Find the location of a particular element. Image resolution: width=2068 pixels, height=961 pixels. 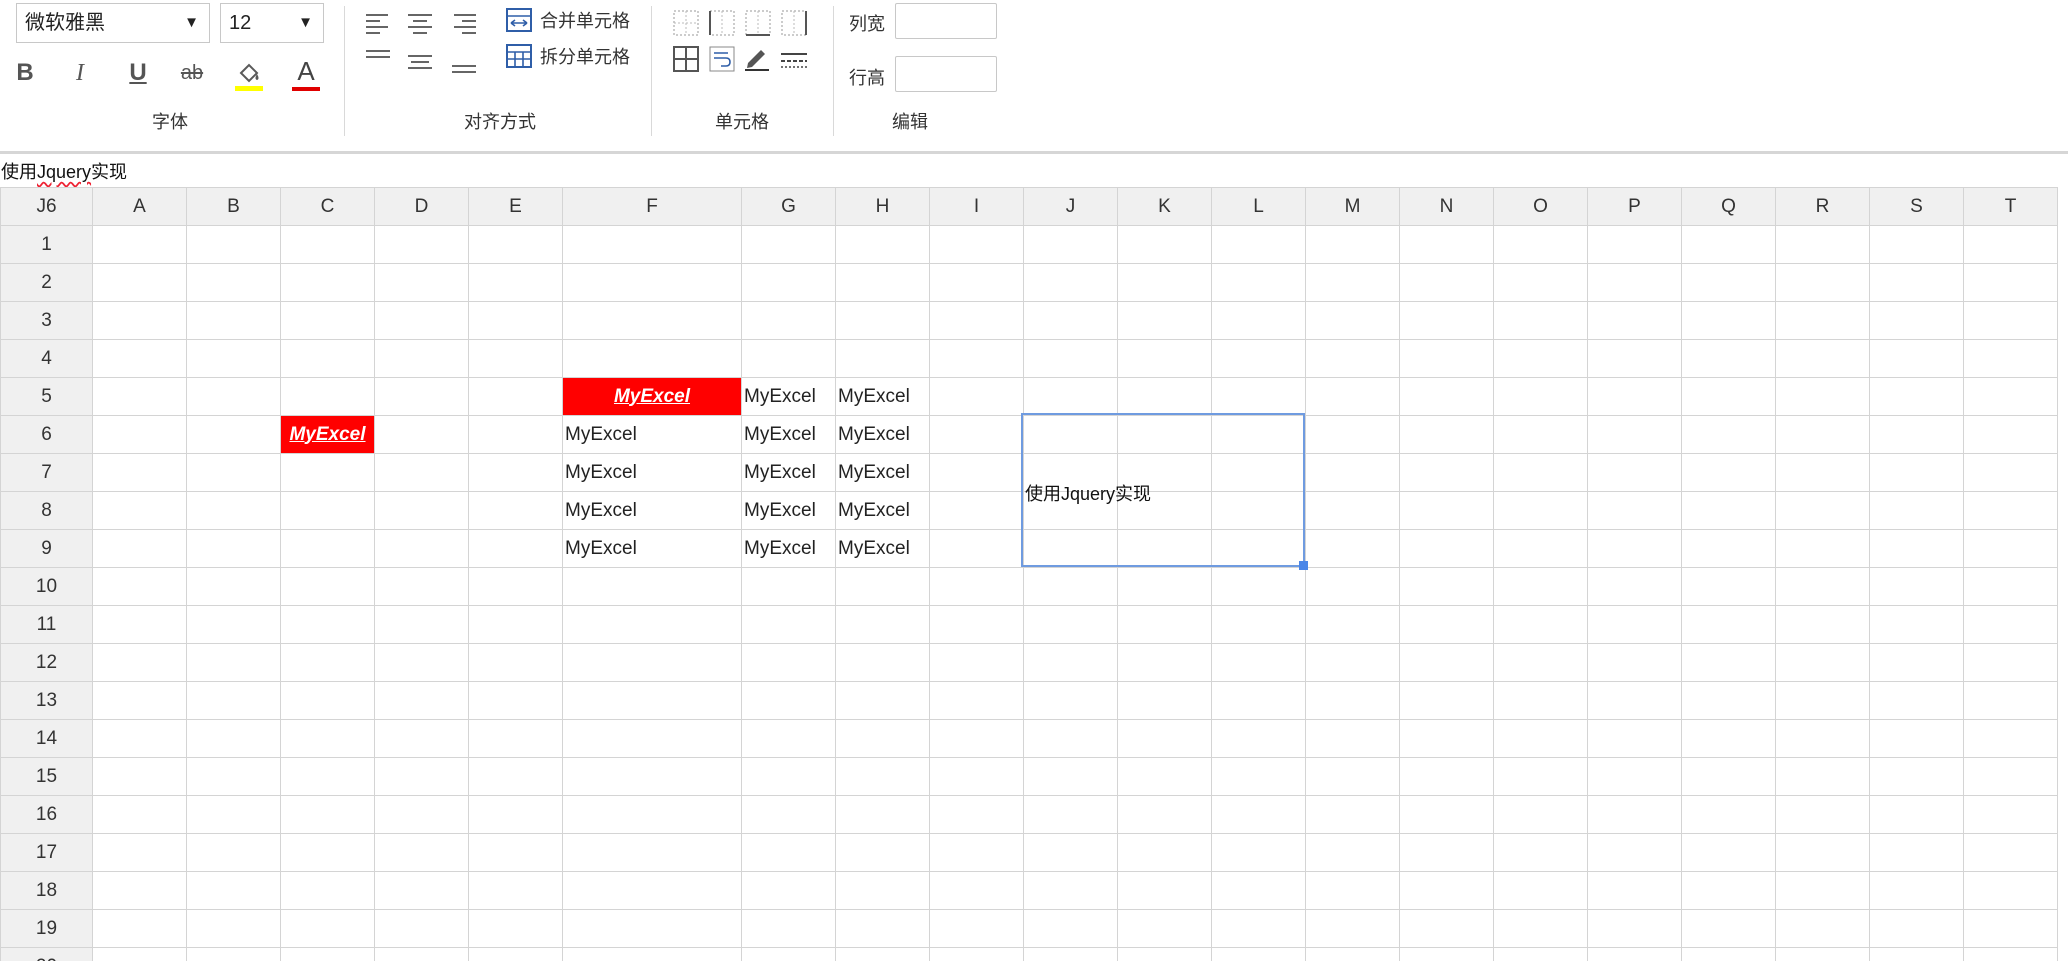

column-header-l: L is located at coordinates (1258, 206).